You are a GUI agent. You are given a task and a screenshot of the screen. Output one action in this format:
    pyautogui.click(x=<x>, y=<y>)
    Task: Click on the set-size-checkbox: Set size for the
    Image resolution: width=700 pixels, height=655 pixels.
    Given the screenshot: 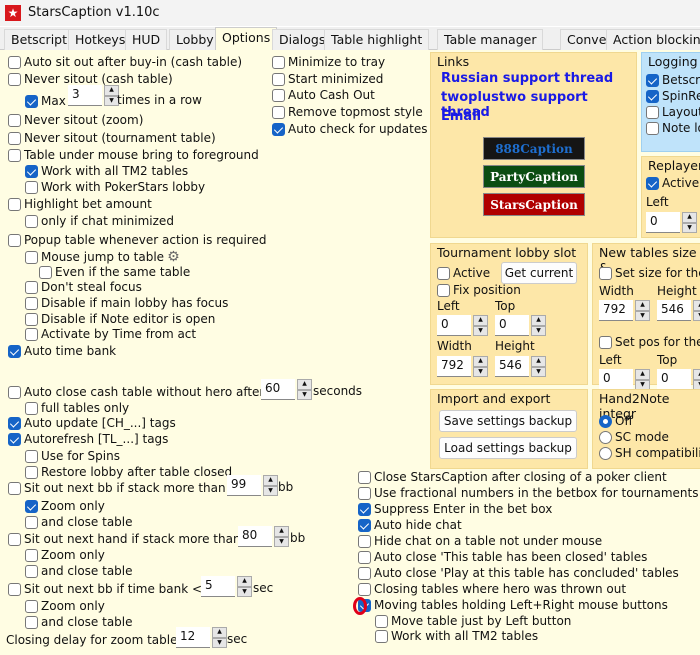 What is the action you would take?
    pyautogui.click(x=649, y=273)
    